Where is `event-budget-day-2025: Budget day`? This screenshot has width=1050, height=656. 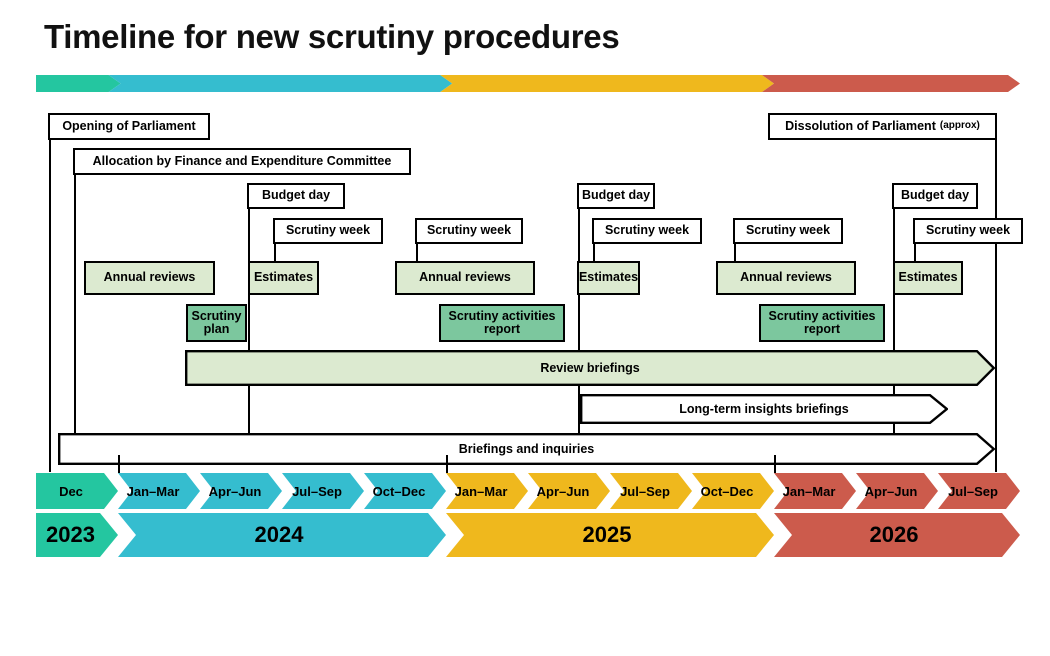 event-budget-day-2025: Budget day is located at coordinates (616, 196).